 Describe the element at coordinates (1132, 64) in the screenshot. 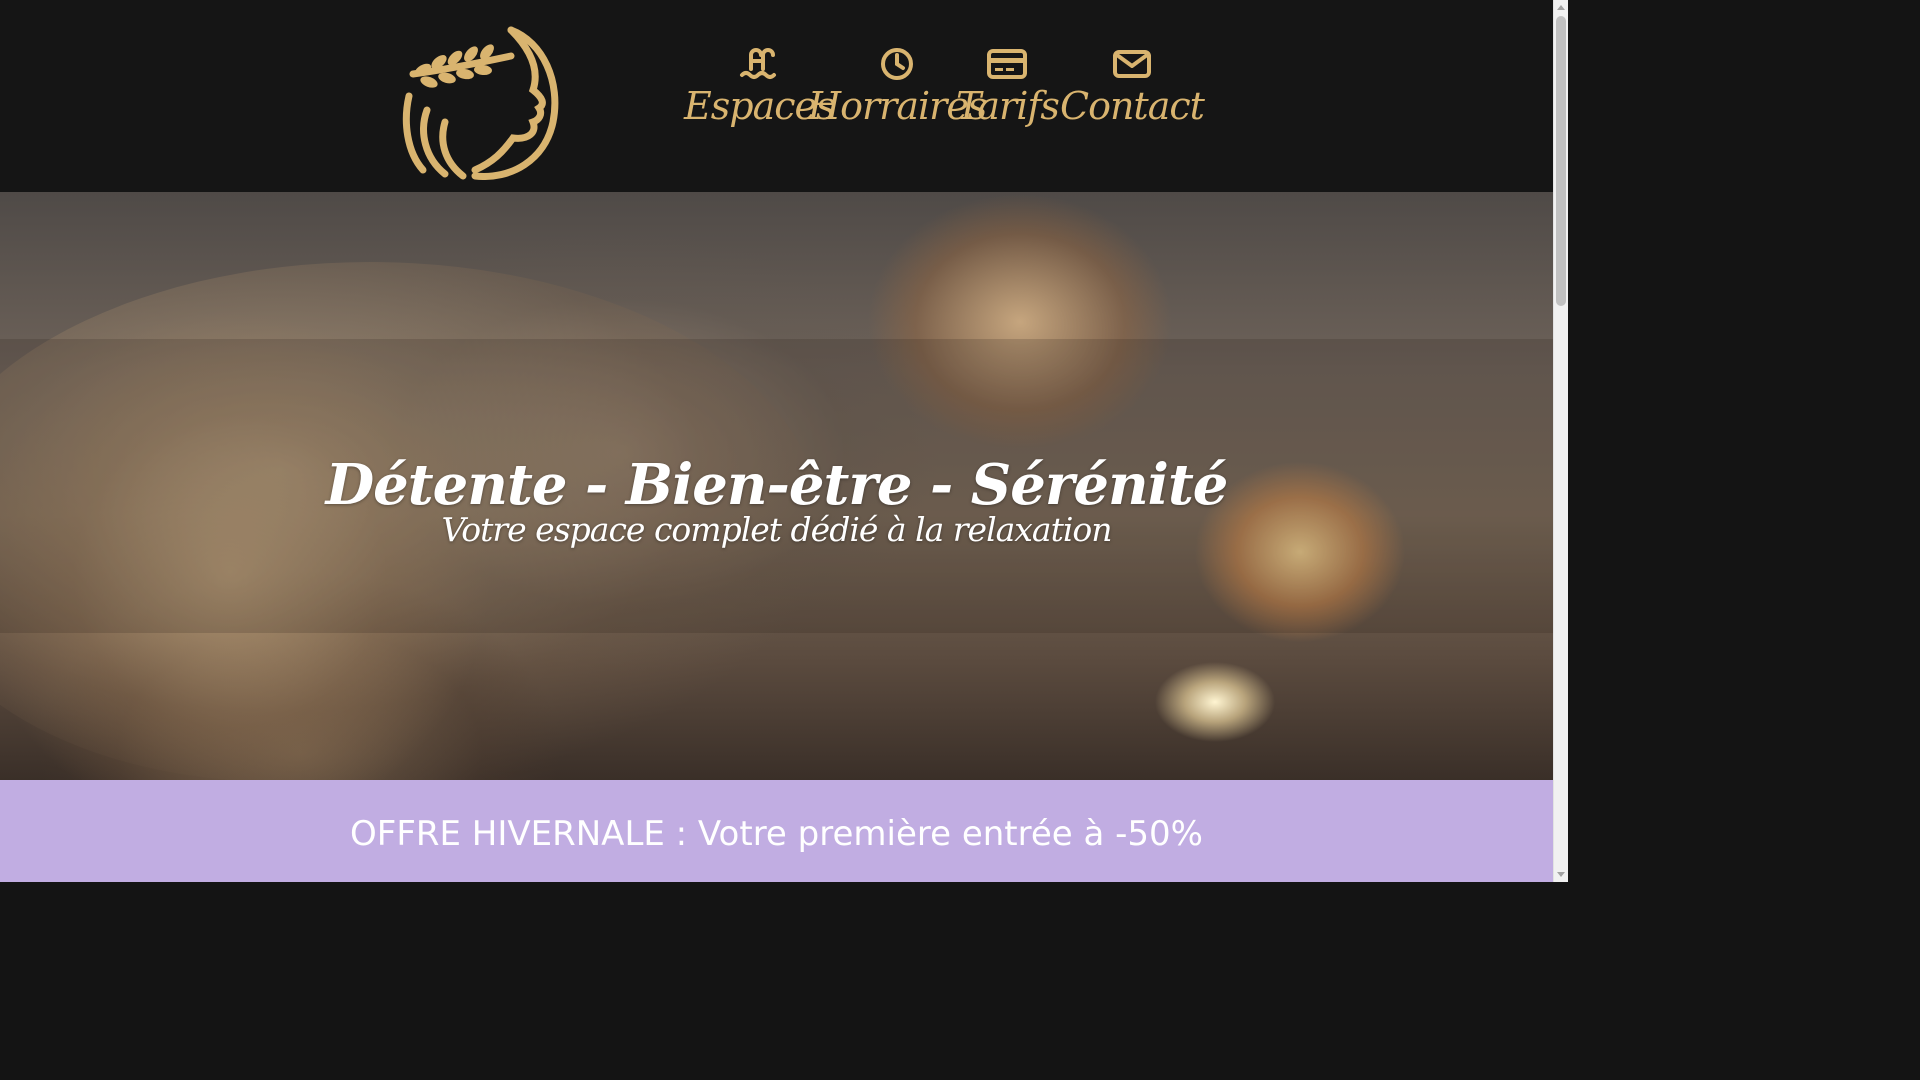

I see `envelope-icon` at that location.